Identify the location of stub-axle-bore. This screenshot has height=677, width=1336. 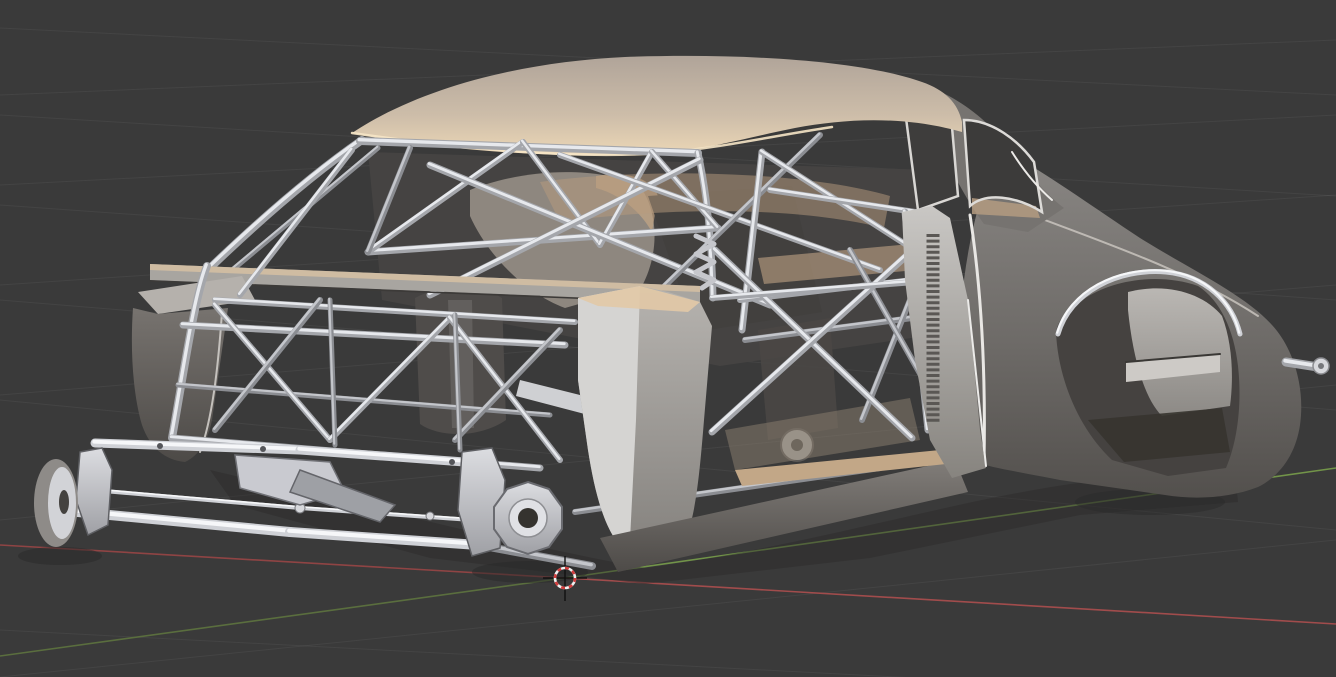
(1321, 366).